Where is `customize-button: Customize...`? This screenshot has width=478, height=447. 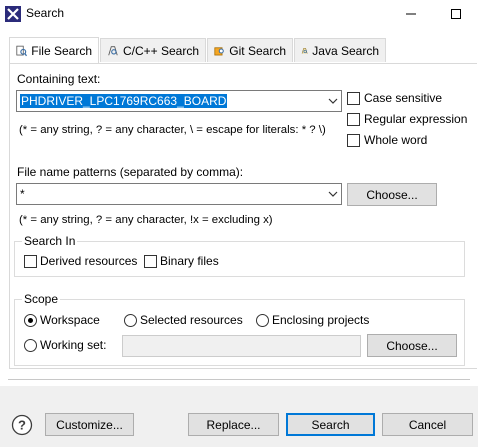
customize-button: Customize... is located at coordinates (89, 424).